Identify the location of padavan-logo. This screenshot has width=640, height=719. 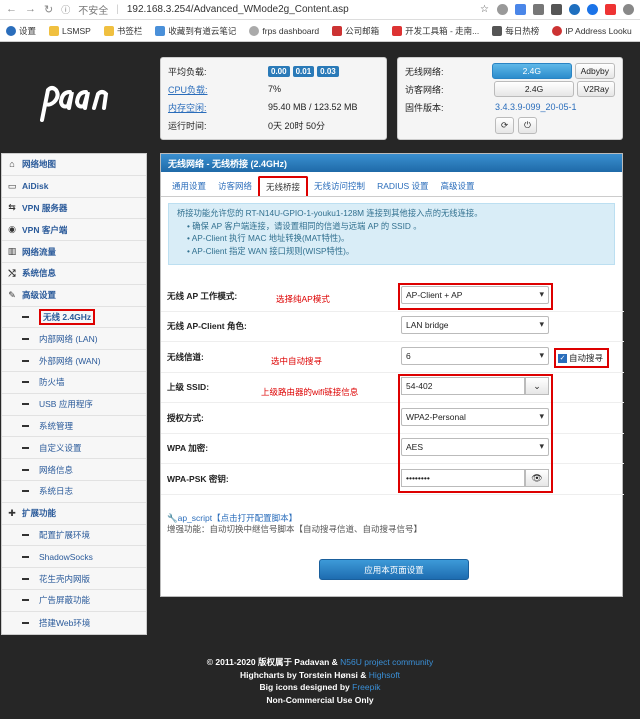
(74, 104).